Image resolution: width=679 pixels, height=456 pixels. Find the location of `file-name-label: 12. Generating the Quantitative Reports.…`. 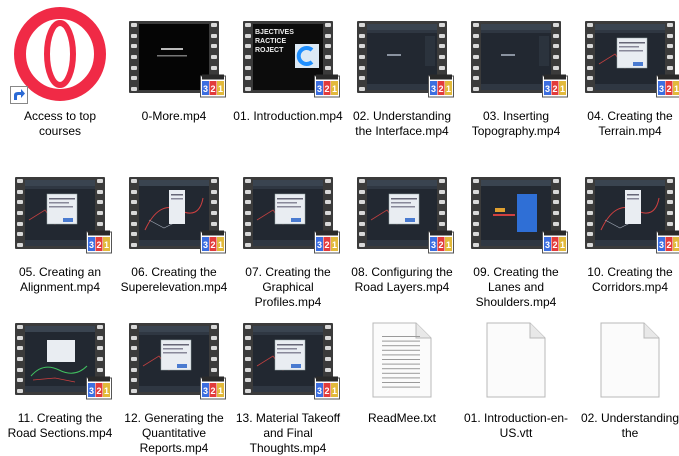

file-name-label: 12. Generating the Quantitative Reports.… is located at coordinates (174, 433).